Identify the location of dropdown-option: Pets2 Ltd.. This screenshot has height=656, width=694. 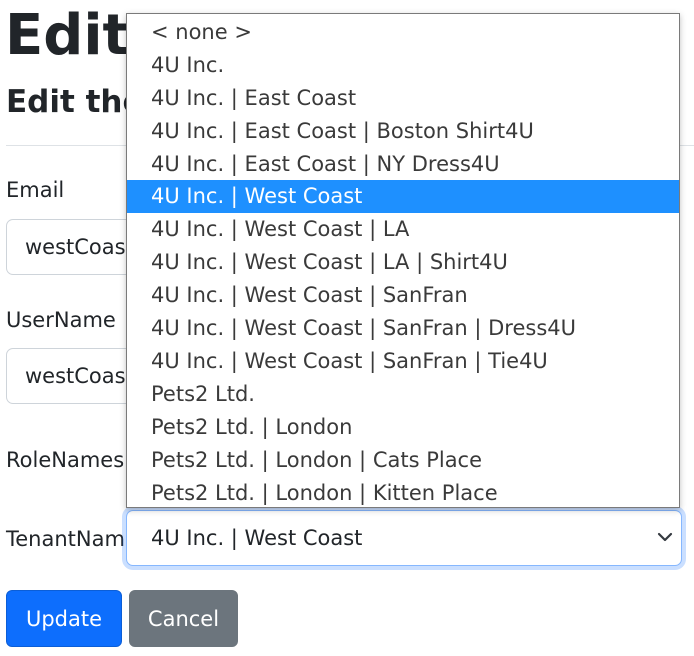
(403, 394).